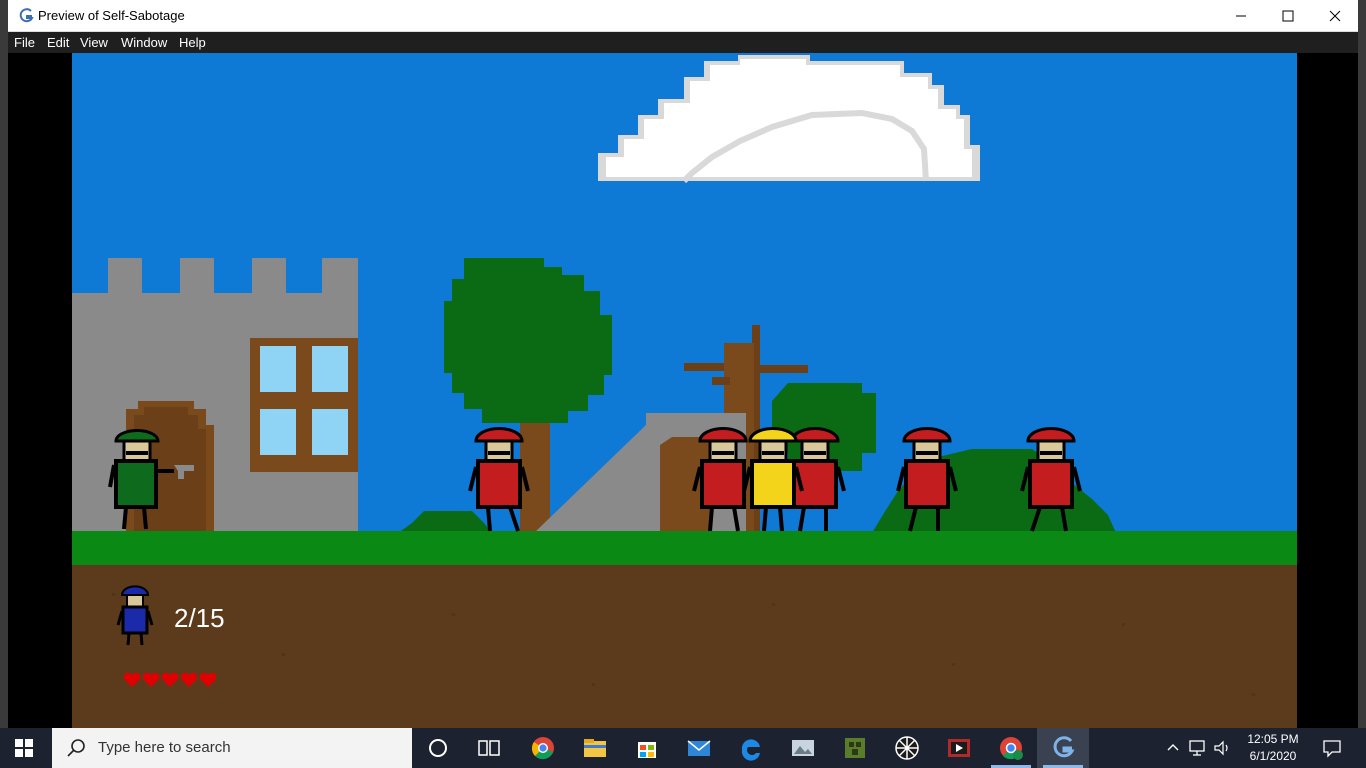 The height and width of the screenshot is (768, 1366). What do you see at coordinates (199, 618) in the screenshot?
I see `enemy-counter: 2/15` at bounding box center [199, 618].